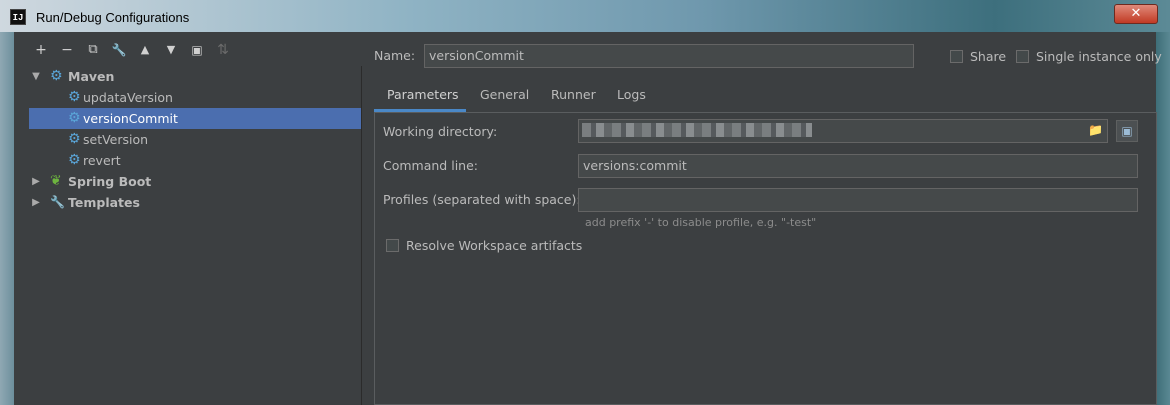  Describe the element at coordinates (171, 50) in the screenshot. I see `move-down-icon: ▼` at that location.